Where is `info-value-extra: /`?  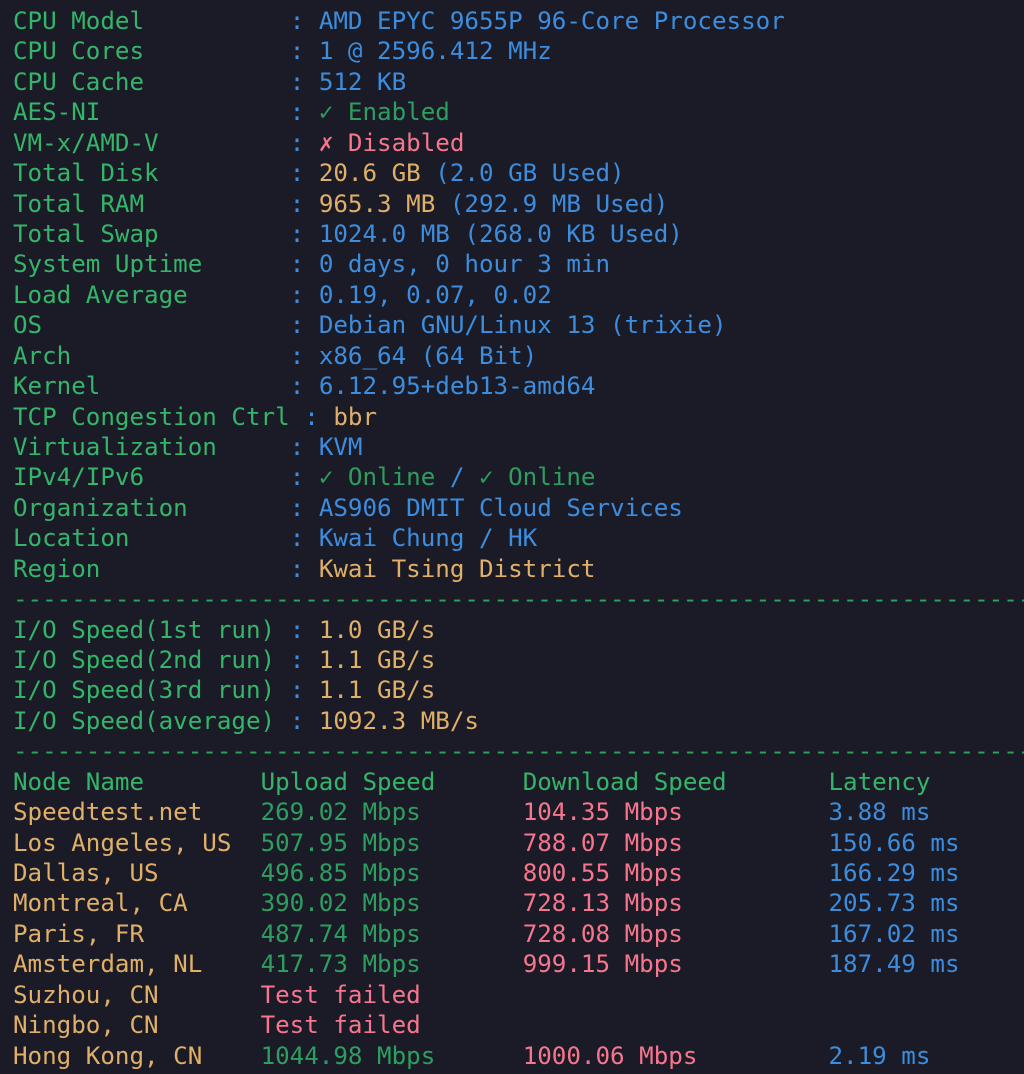 info-value-extra: / is located at coordinates (457, 477).